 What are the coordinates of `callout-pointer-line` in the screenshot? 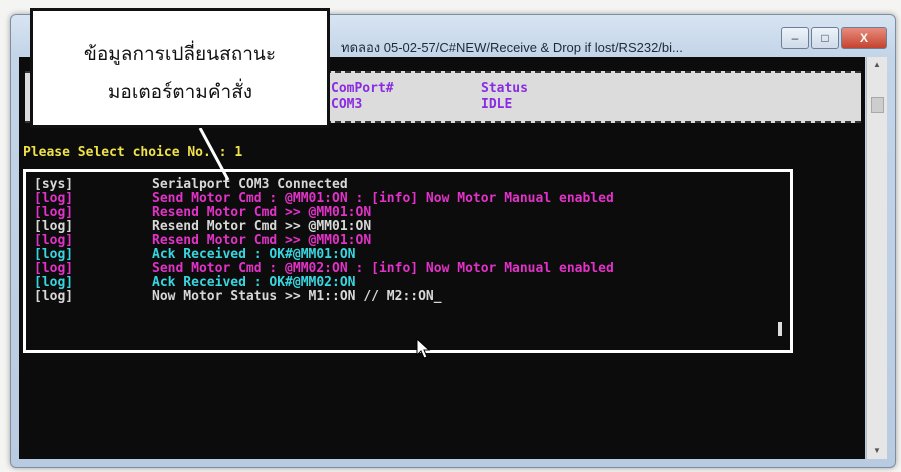 It's located at (214, 154).